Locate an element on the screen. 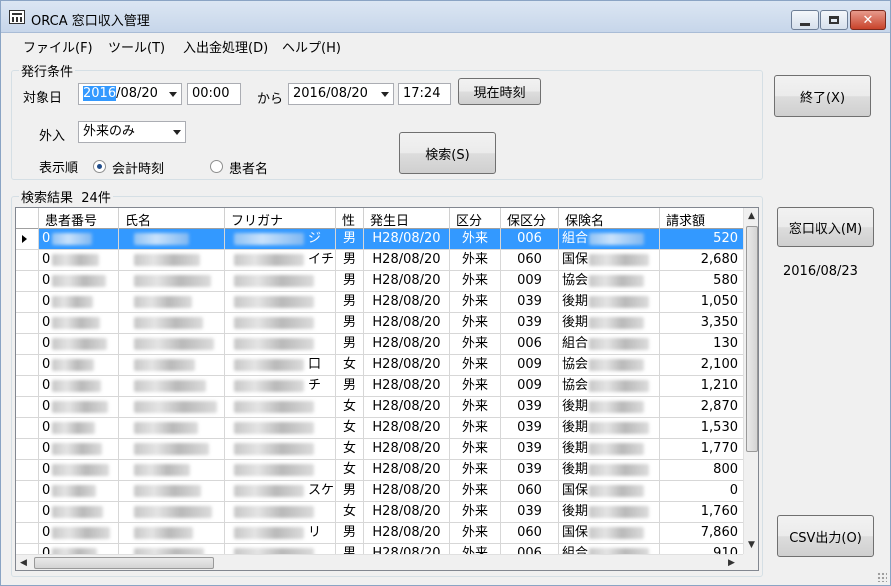 The height and width of the screenshot is (586, 891). cell-kana: ジ is located at coordinates (280, 239).